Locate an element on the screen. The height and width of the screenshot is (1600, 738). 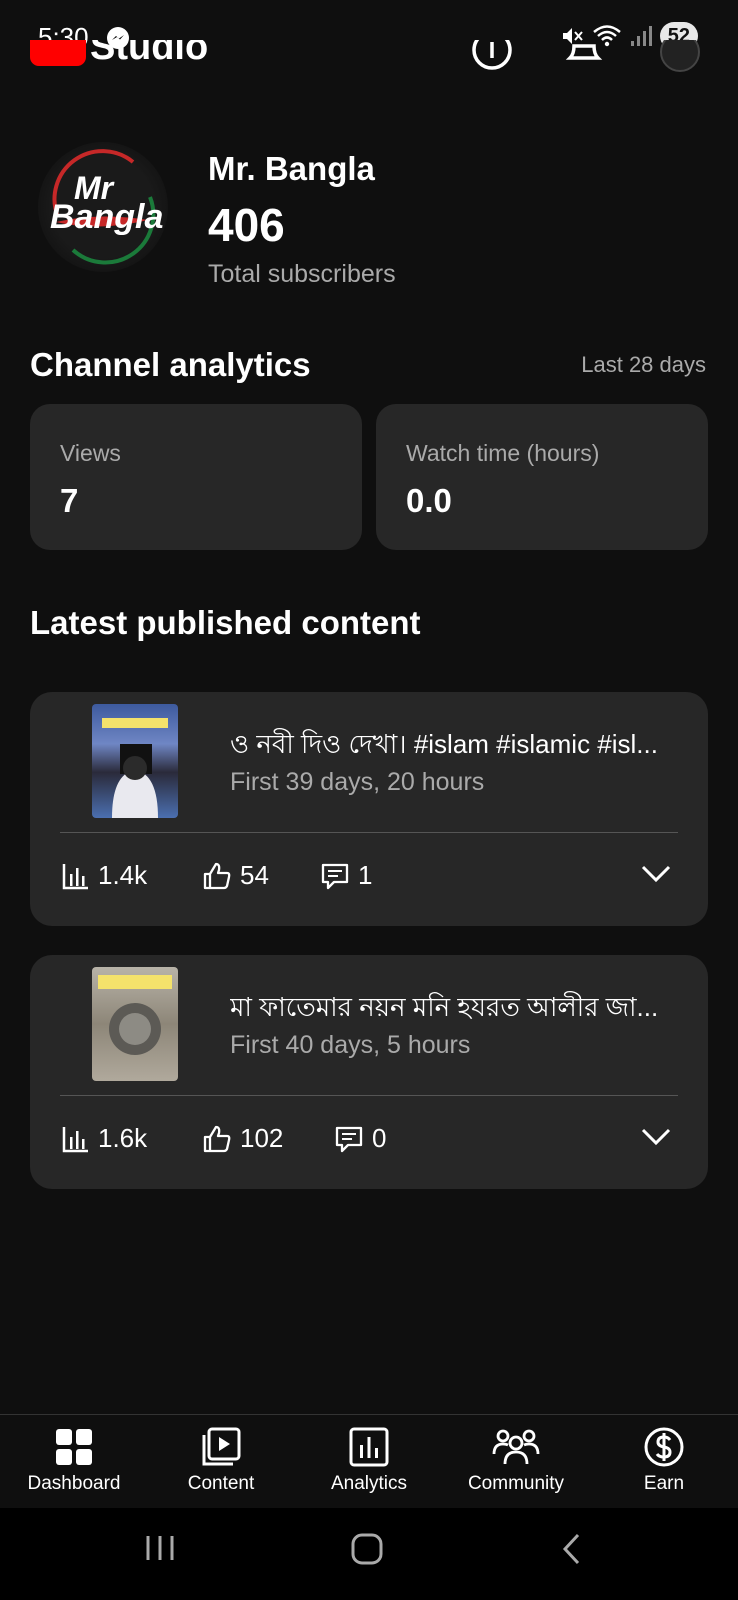
nav-analytics: Analytics is located at coordinates (369, 1461).